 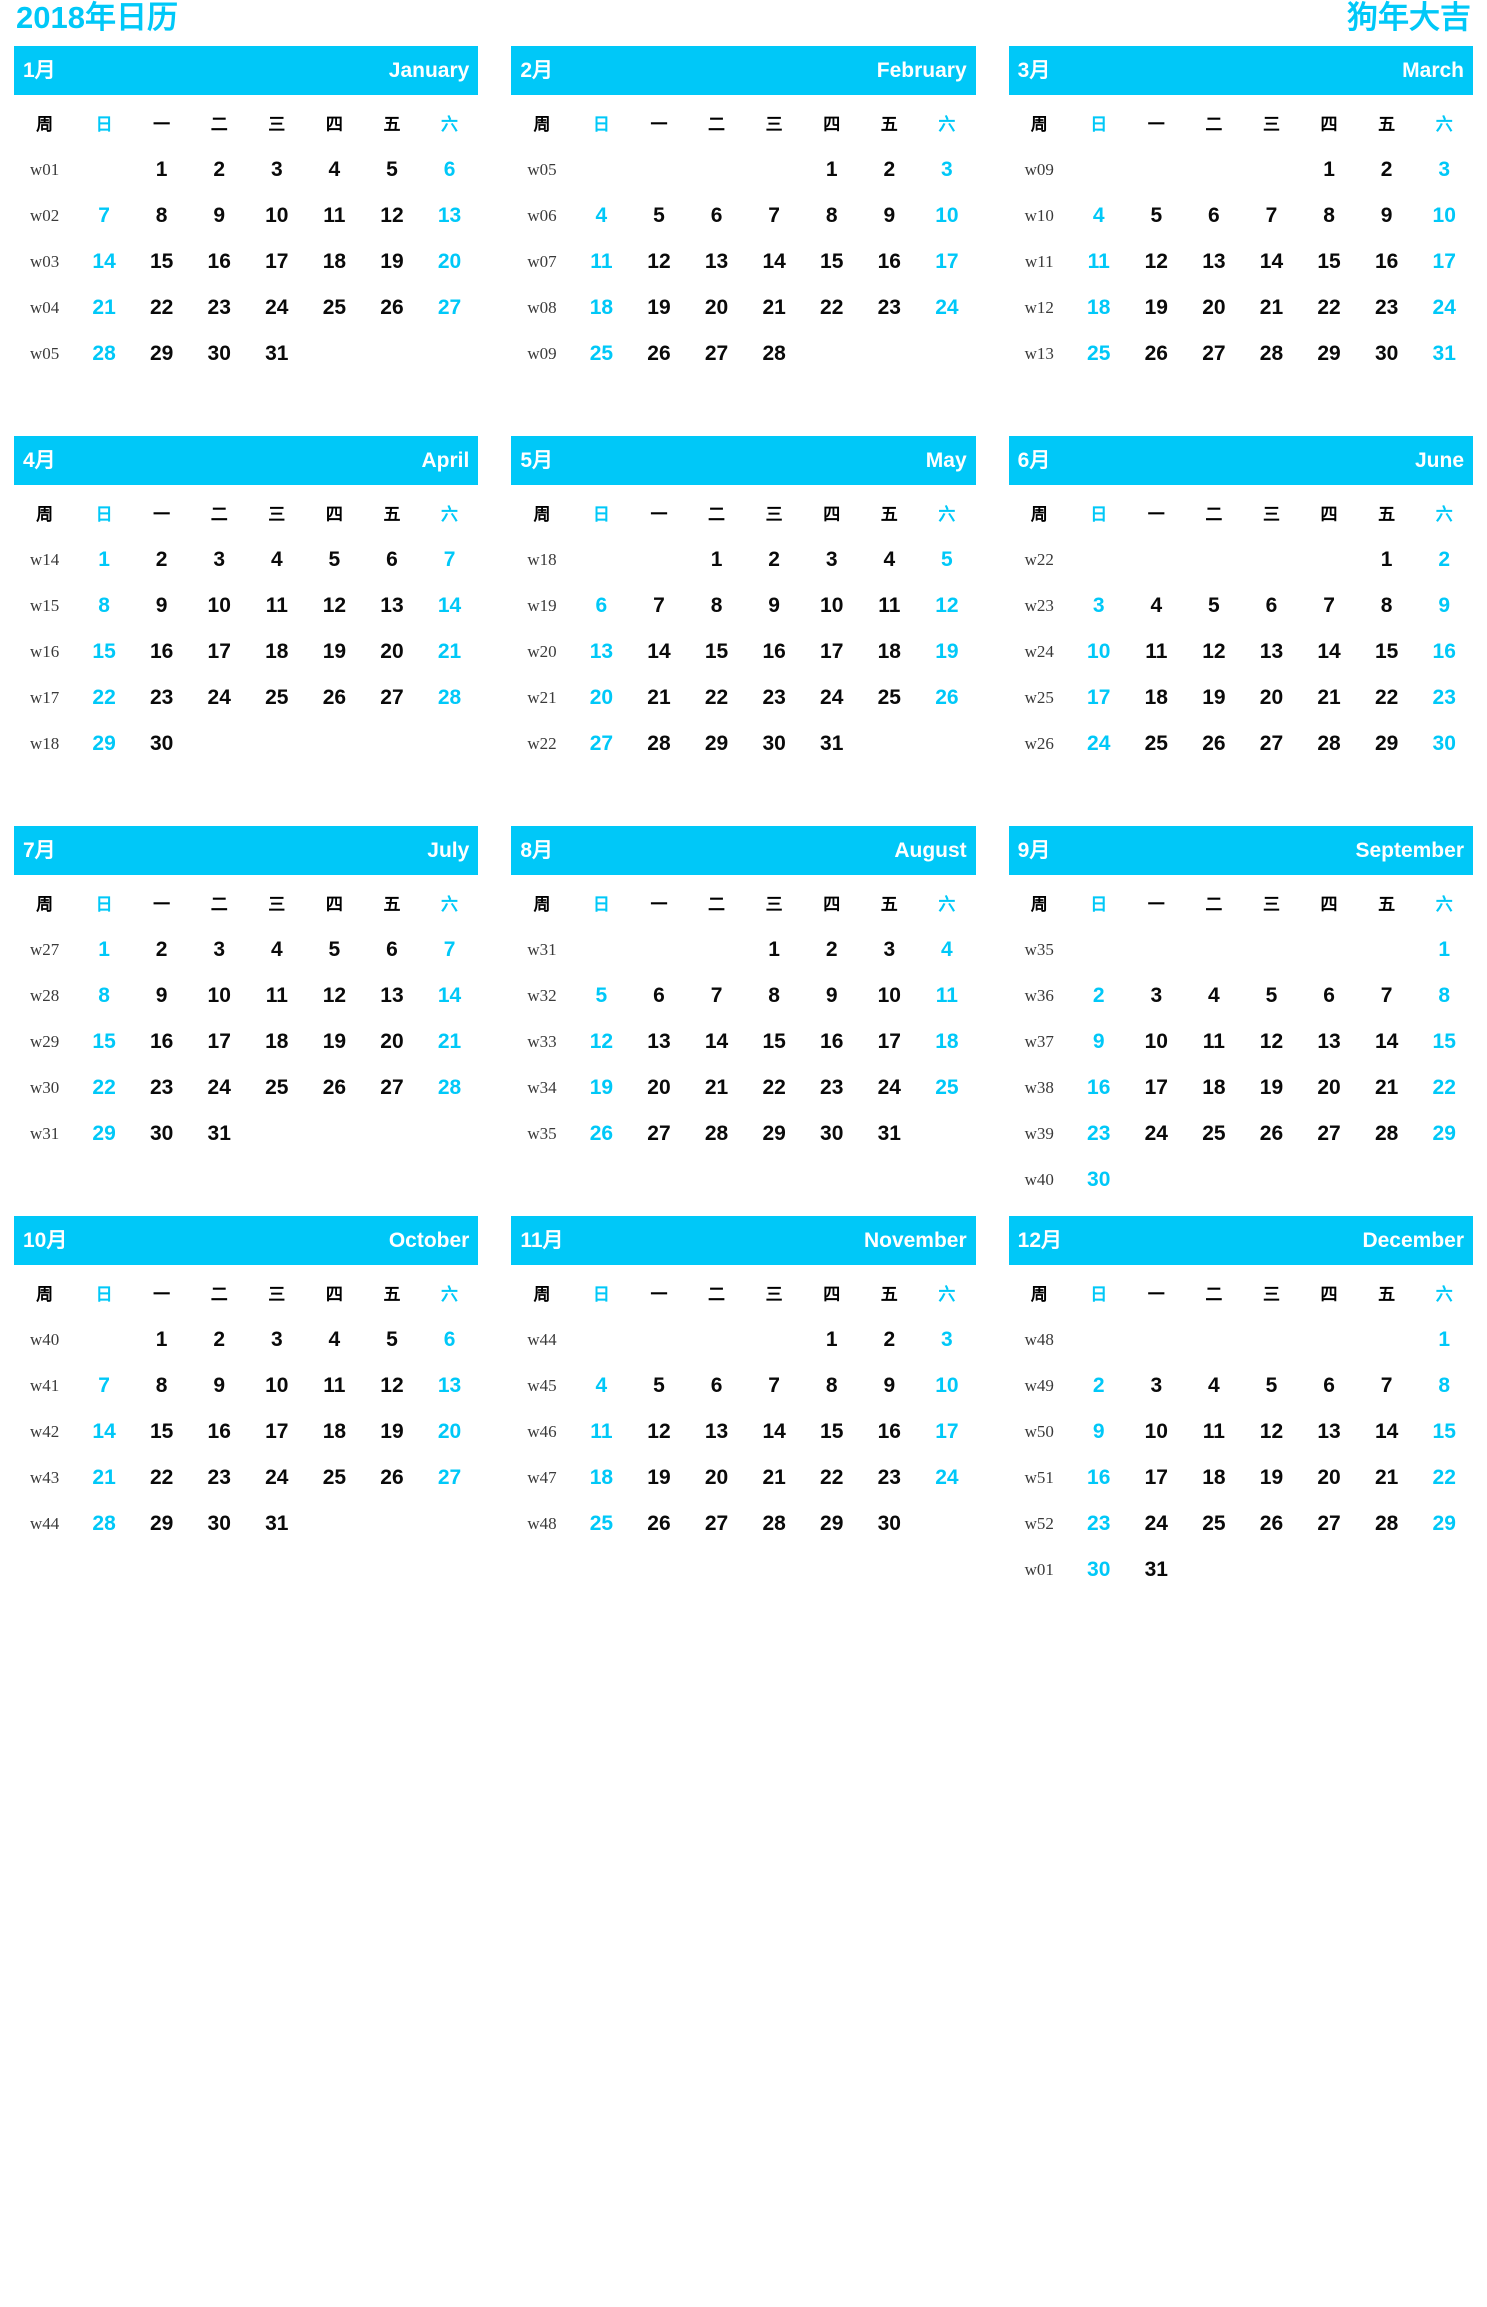 What do you see at coordinates (1444, 170) in the screenshot?
I see `day-cell: 3` at bounding box center [1444, 170].